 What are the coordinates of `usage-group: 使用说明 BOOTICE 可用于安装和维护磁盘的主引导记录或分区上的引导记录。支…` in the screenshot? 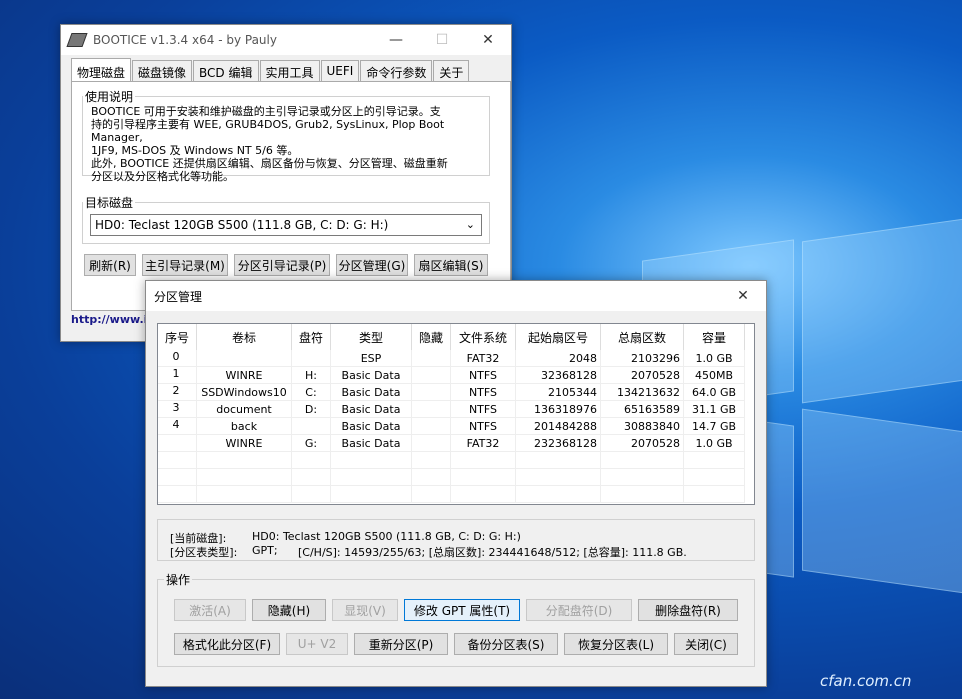 It's located at (286, 135).